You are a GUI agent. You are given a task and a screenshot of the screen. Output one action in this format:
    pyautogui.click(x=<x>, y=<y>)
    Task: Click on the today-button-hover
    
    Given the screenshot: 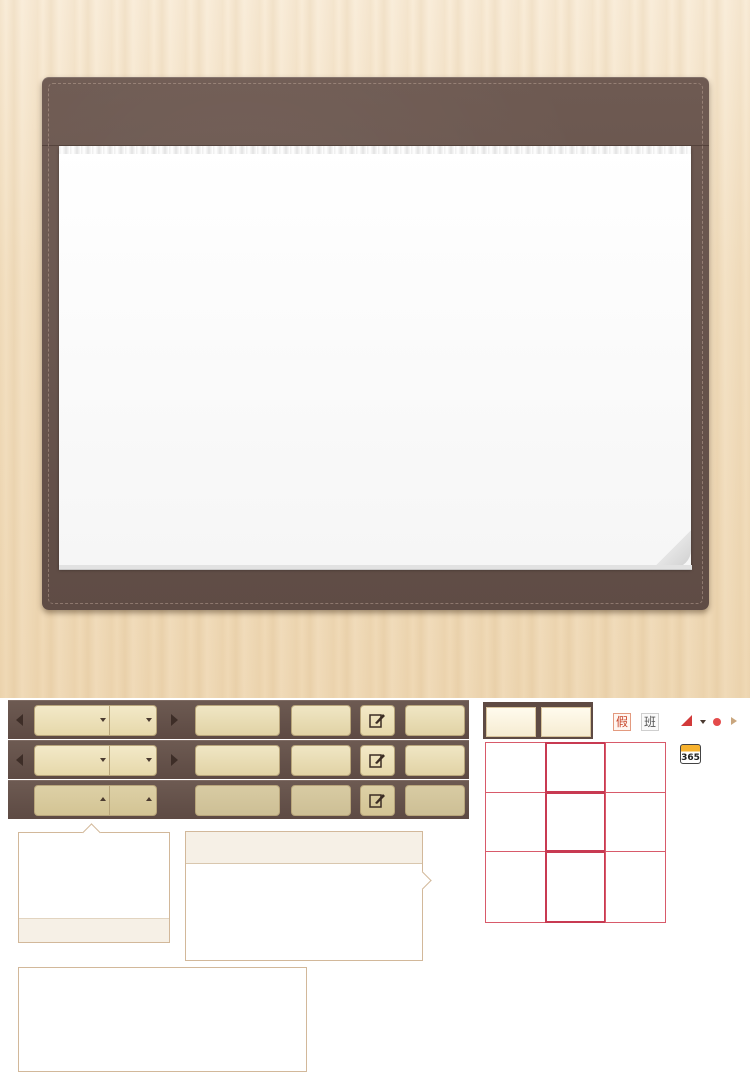 What is the action you would take?
    pyautogui.click(x=321, y=760)
    